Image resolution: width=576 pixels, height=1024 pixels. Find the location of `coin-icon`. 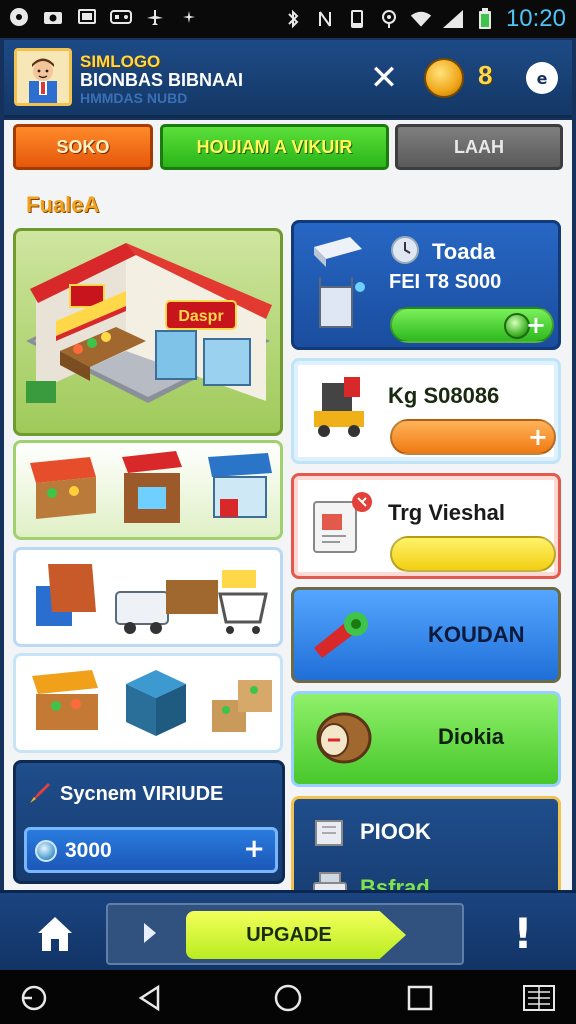

coin-icon is located at coordinates (444, 78).